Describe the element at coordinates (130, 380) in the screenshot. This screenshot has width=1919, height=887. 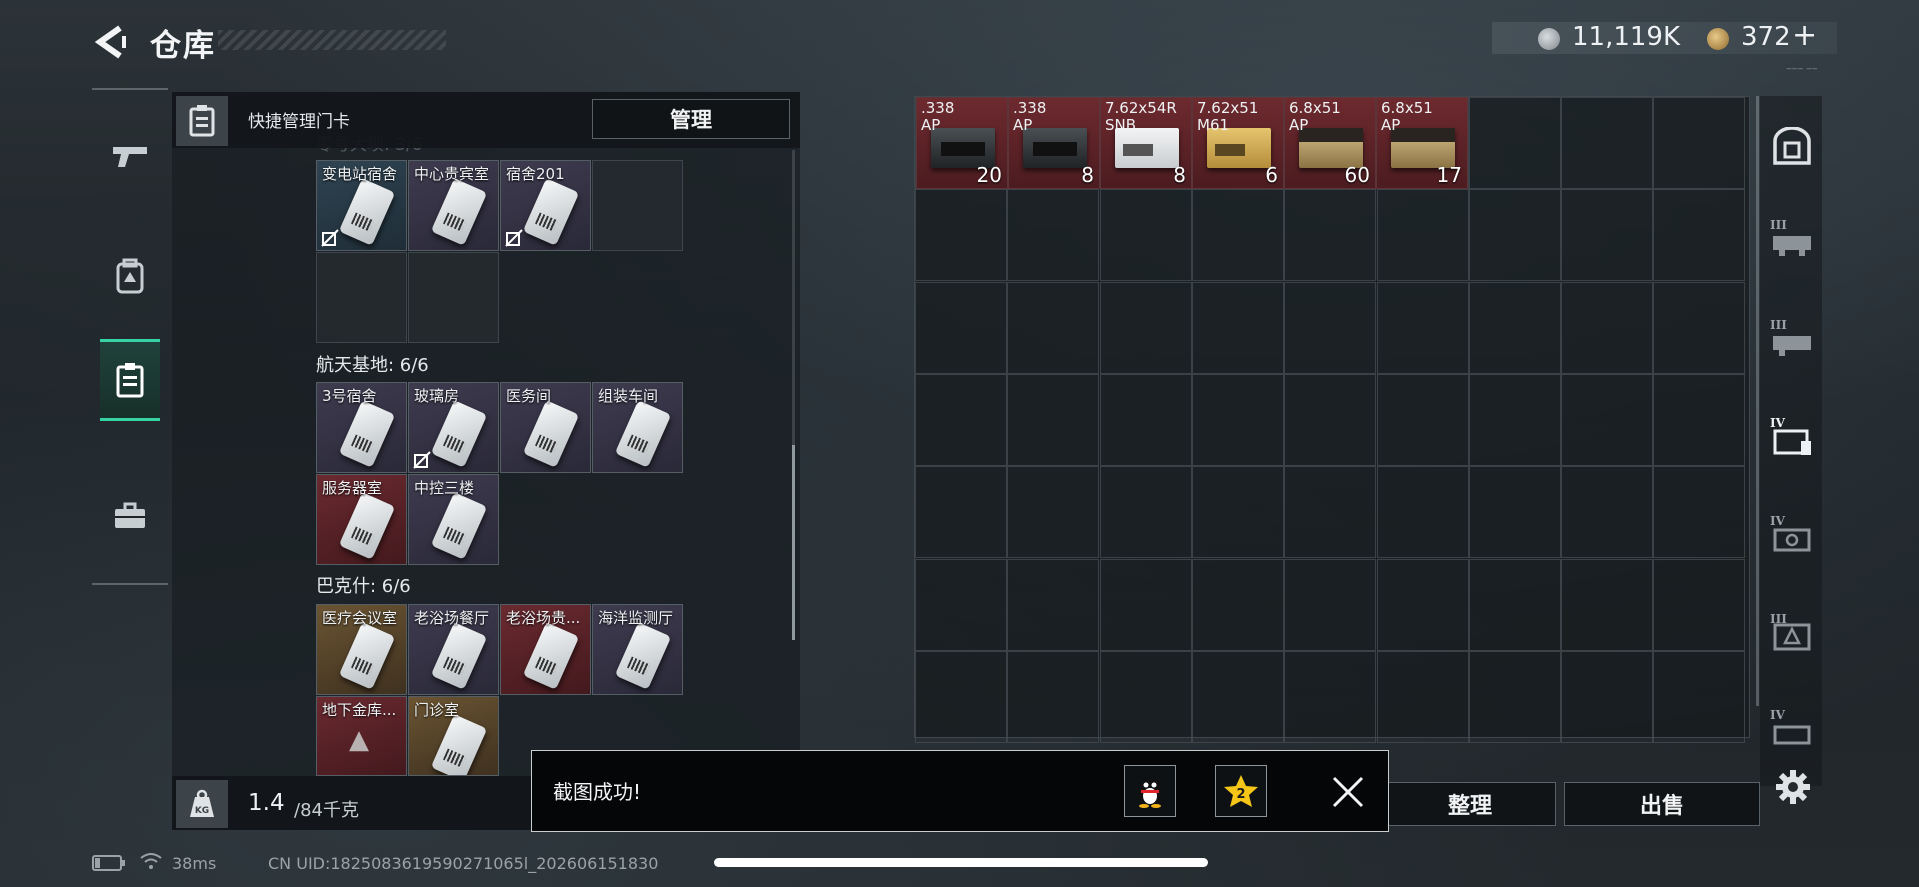
I see `tab-keycards` at that location.